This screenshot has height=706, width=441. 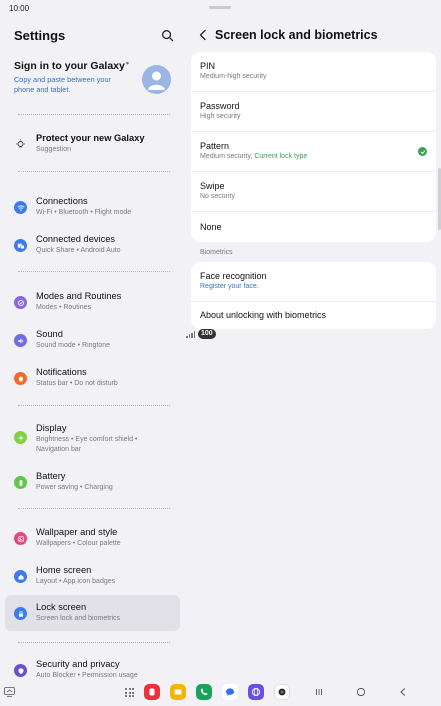 What do you see at coordinates (19, 8) in the screenshot?
I see `status-time: 10:00` at bounding box center [19, 8].